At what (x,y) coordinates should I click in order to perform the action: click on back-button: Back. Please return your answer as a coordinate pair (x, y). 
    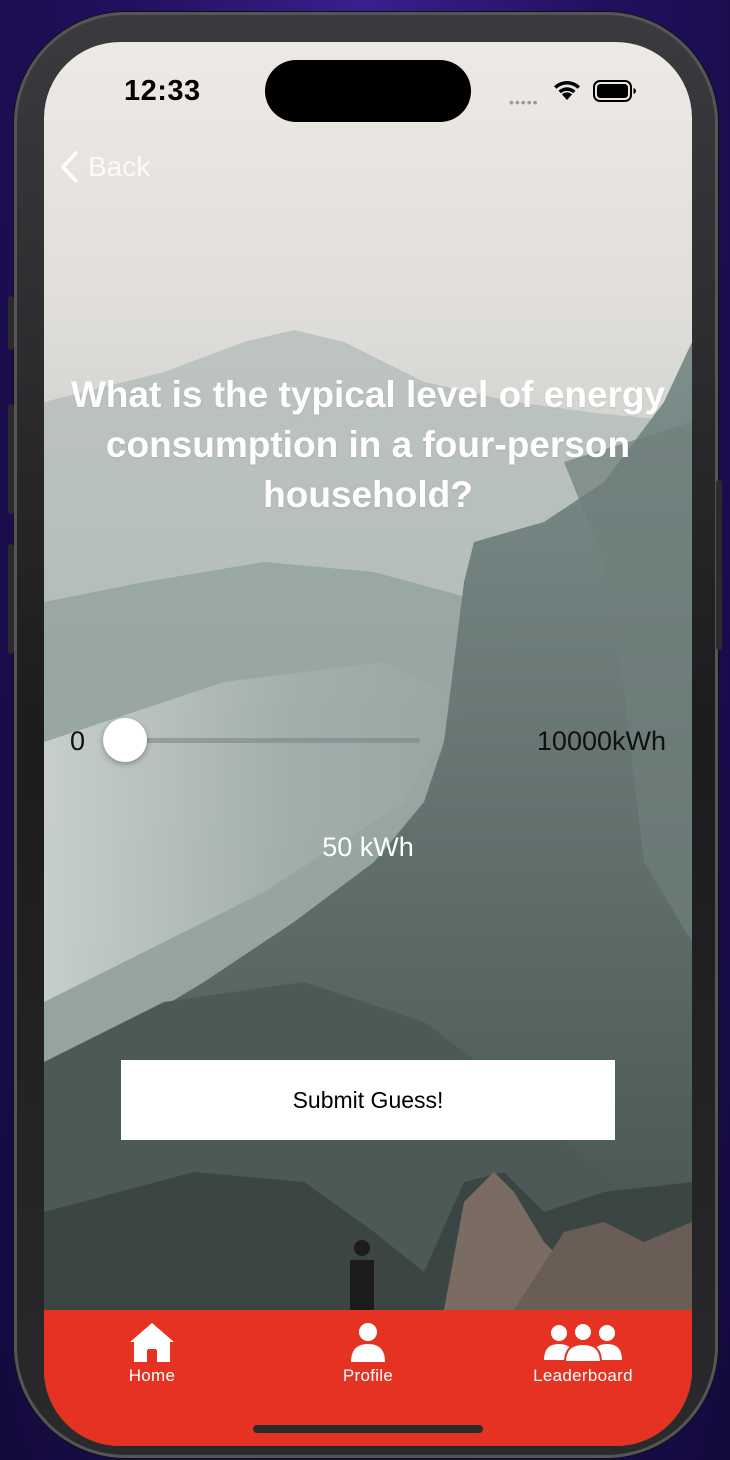
    Looking at the image, I should click on (104, 167).